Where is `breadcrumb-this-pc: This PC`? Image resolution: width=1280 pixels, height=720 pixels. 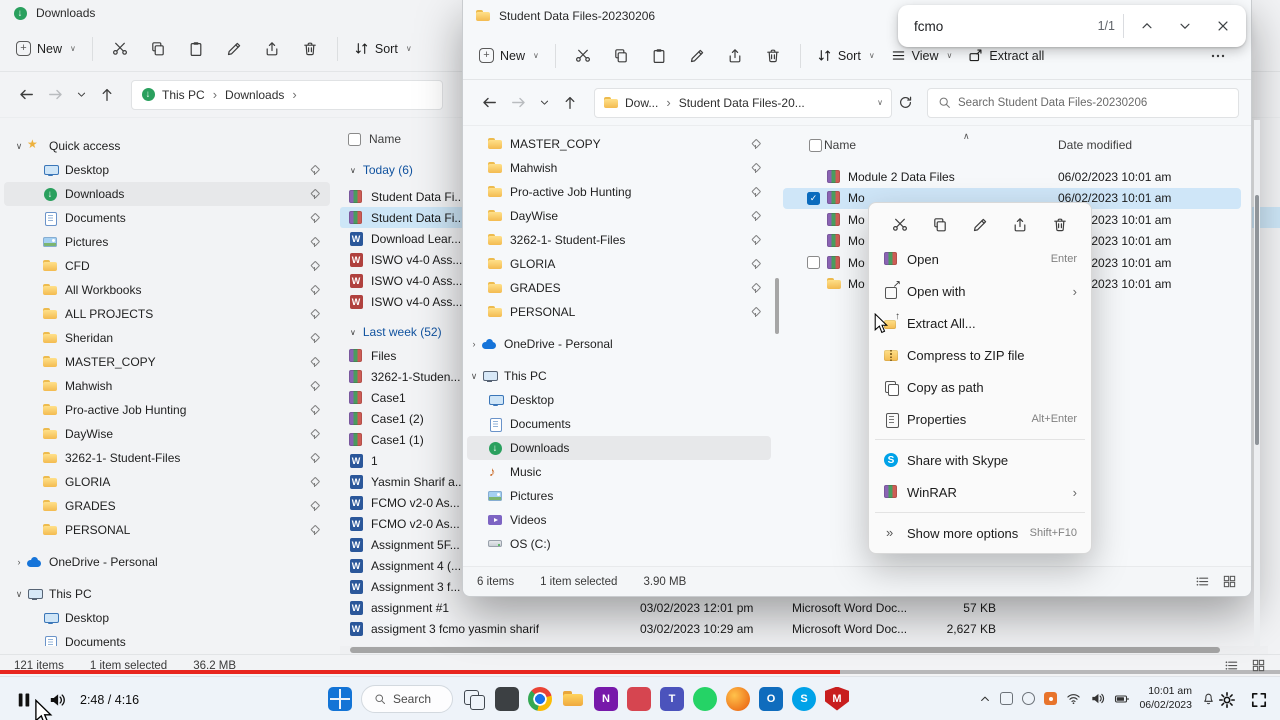 breadcrumb-this-pc: This PC is located at coordinates (183, 95).